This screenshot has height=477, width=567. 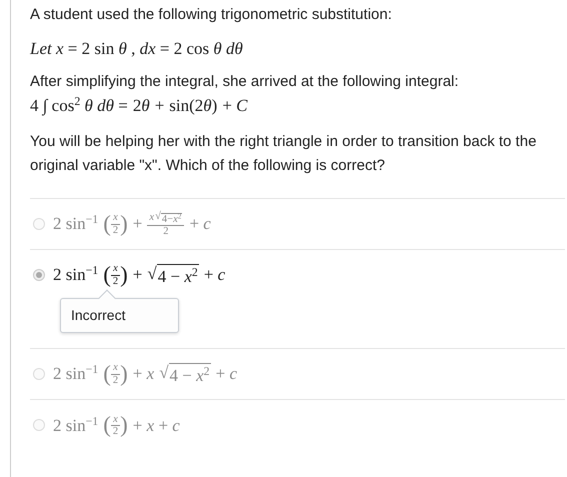 What do you see at coordinates (137, 49) in the screenshot?
I see `substitution-formula: Let x = 2 sin θ , dx = 2 cos θ dθ` at bounding box center [137, 49].